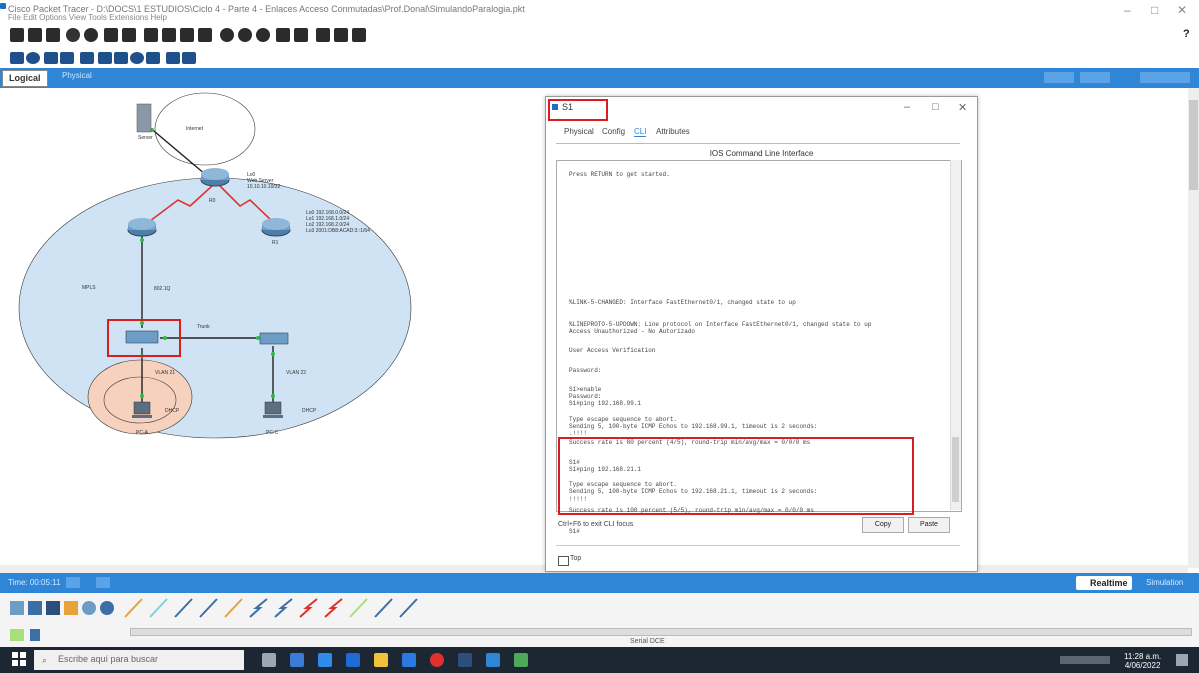 The image size is (1199, 673). Describe the element at coordinates (935, 107) in the screenshot. I see `window-maximize-icon: □` at that location.